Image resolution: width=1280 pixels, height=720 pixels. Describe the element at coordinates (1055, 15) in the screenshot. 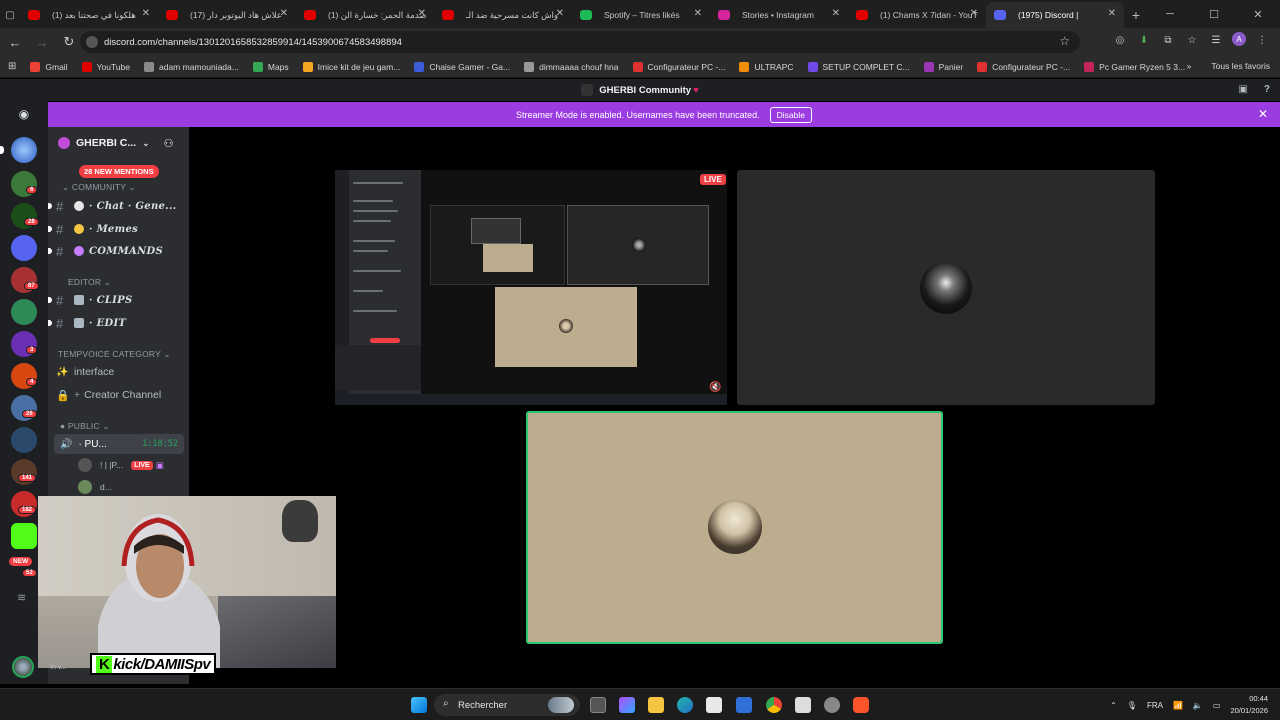

I see `browser-tab: (1975) Discord | ✕` at that location.